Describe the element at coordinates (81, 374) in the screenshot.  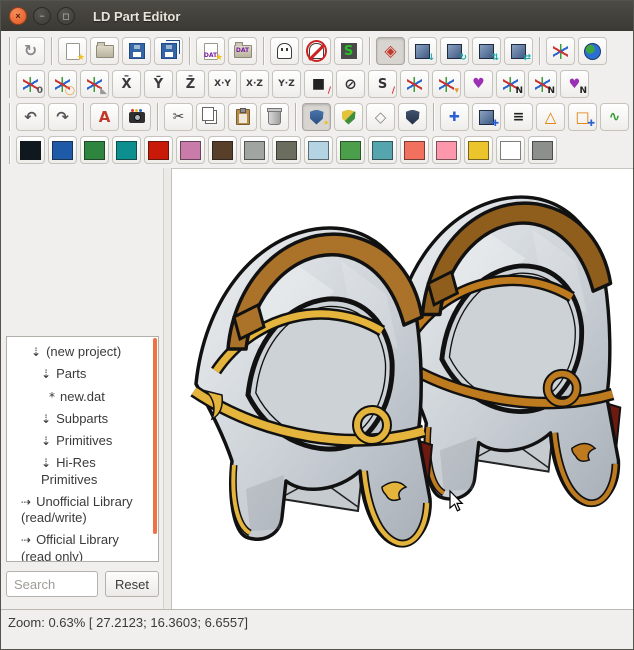
I see `tree-item: ⇣ Parts` at that location.